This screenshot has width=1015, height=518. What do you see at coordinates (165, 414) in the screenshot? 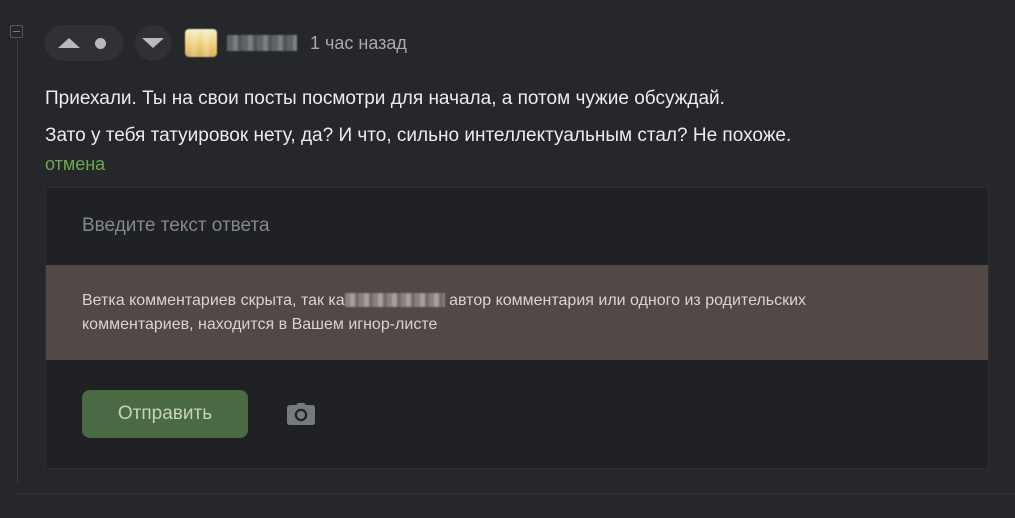
I see `send-button: Отправить` at bounding box center [165, 414].